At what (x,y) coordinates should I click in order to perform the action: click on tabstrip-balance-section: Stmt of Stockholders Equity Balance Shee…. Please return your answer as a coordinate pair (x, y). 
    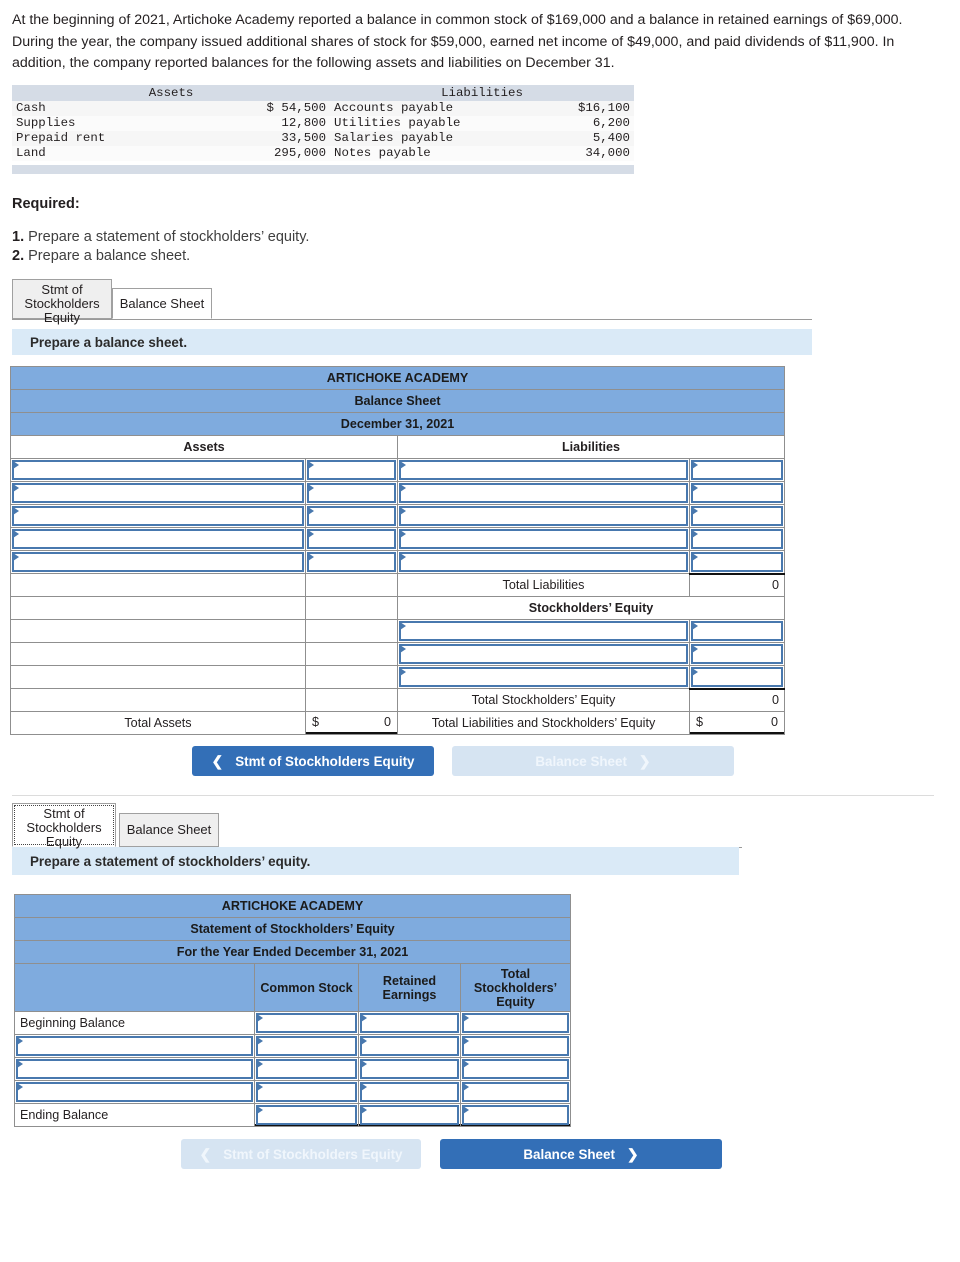
    Looking at the image, I should click on (412, 301).